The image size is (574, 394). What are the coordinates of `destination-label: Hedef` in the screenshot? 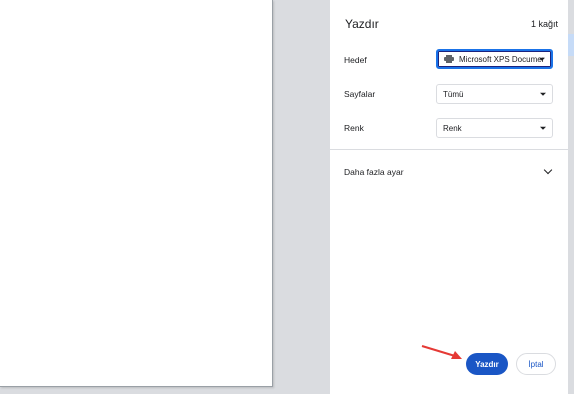 It's located at (355, 60).